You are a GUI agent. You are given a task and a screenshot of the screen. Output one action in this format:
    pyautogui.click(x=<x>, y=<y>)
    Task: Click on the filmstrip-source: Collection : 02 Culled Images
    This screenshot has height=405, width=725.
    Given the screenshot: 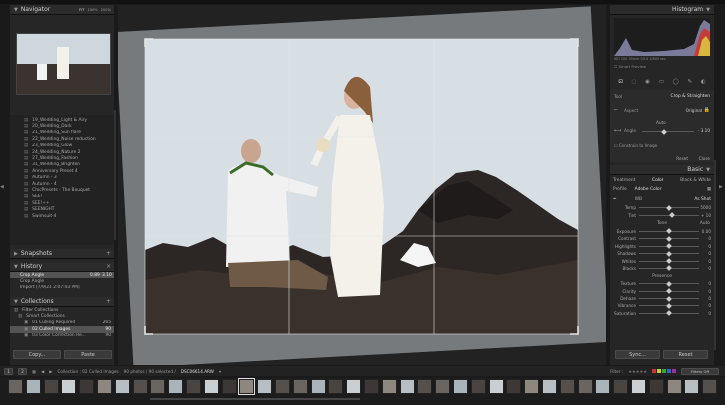 What is the action you would take?
    pyautogui.click(x=87, y=371)
    